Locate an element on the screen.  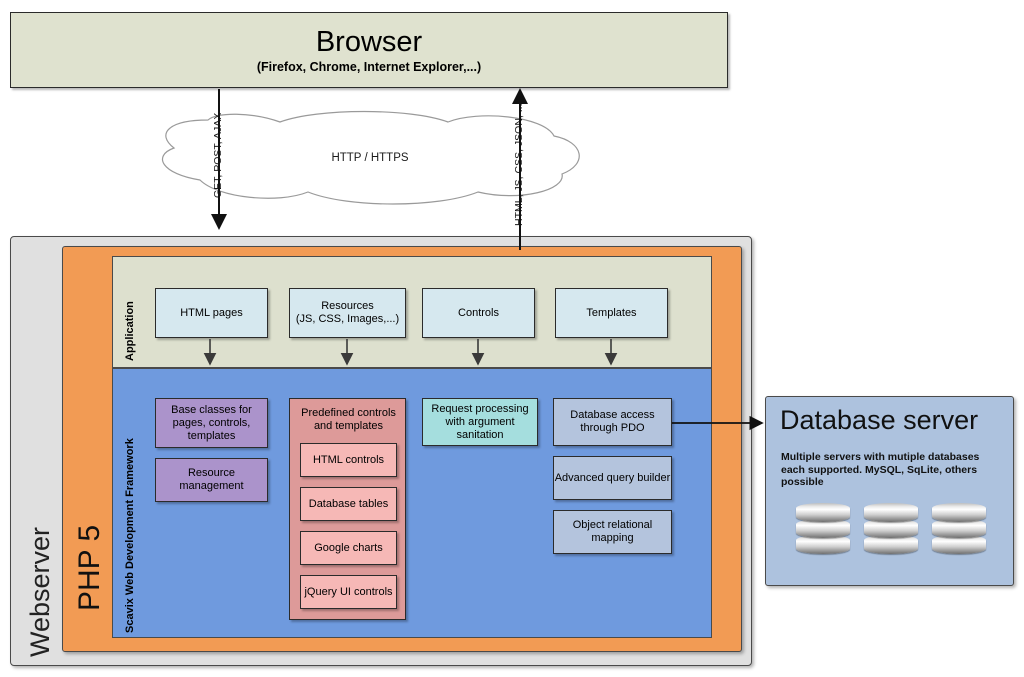
predefined-item-label: HTML controls is located at coordinates (348, 460).